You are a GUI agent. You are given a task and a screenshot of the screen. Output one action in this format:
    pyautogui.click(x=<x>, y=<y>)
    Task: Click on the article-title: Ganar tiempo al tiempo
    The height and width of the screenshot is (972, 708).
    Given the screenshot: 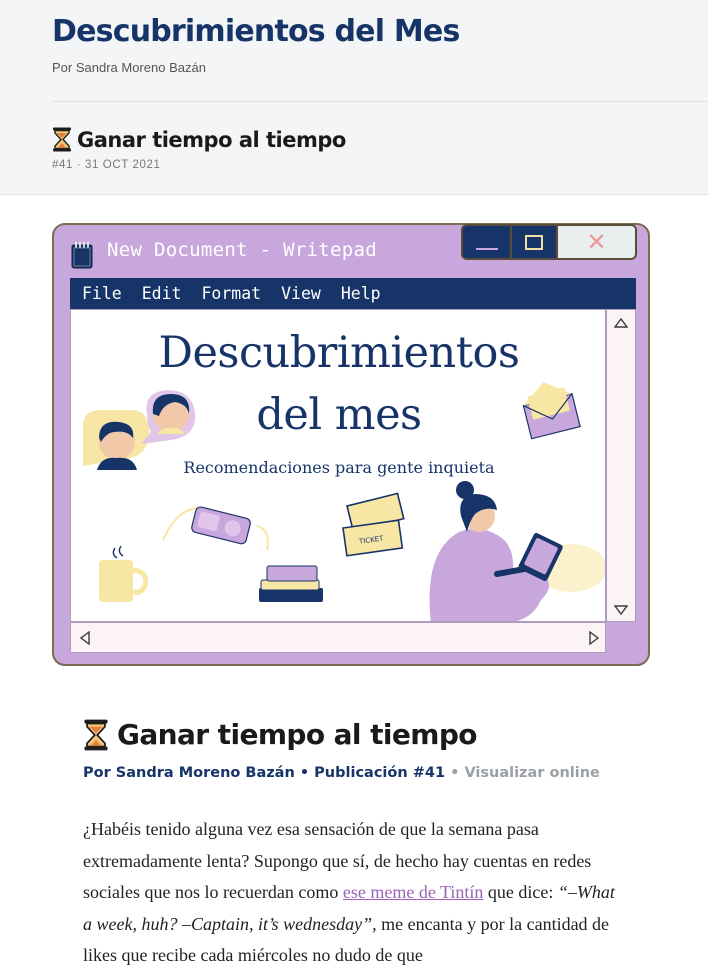 What is the action you would take?
    pyautogui.click(x=280, y=734)
    